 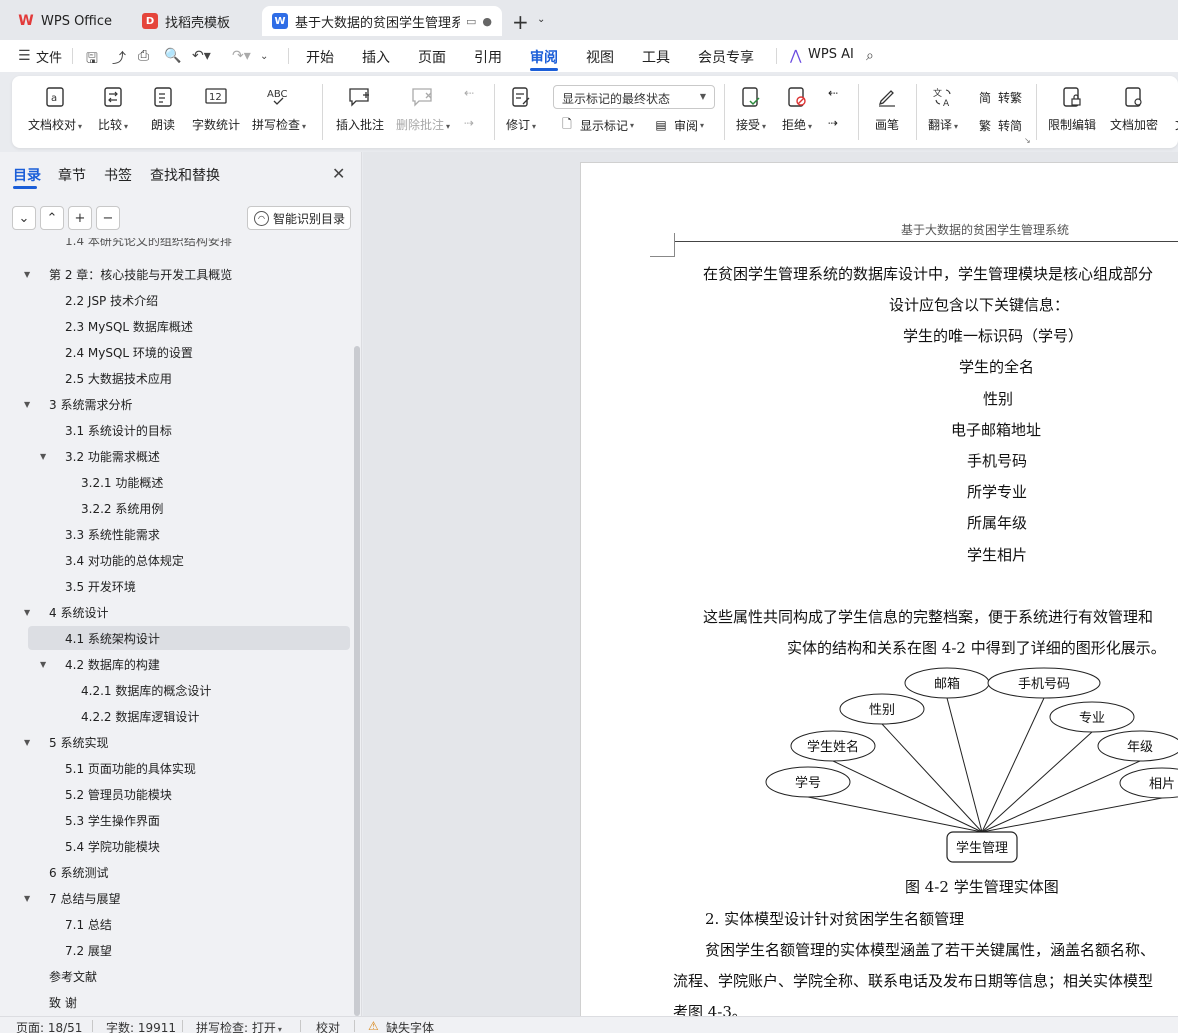 What do you see at coordinates (189, 794) in the screenshot?
I see `toc-item: 5.2 管理员功能模块` at bounding box center [189, 794].